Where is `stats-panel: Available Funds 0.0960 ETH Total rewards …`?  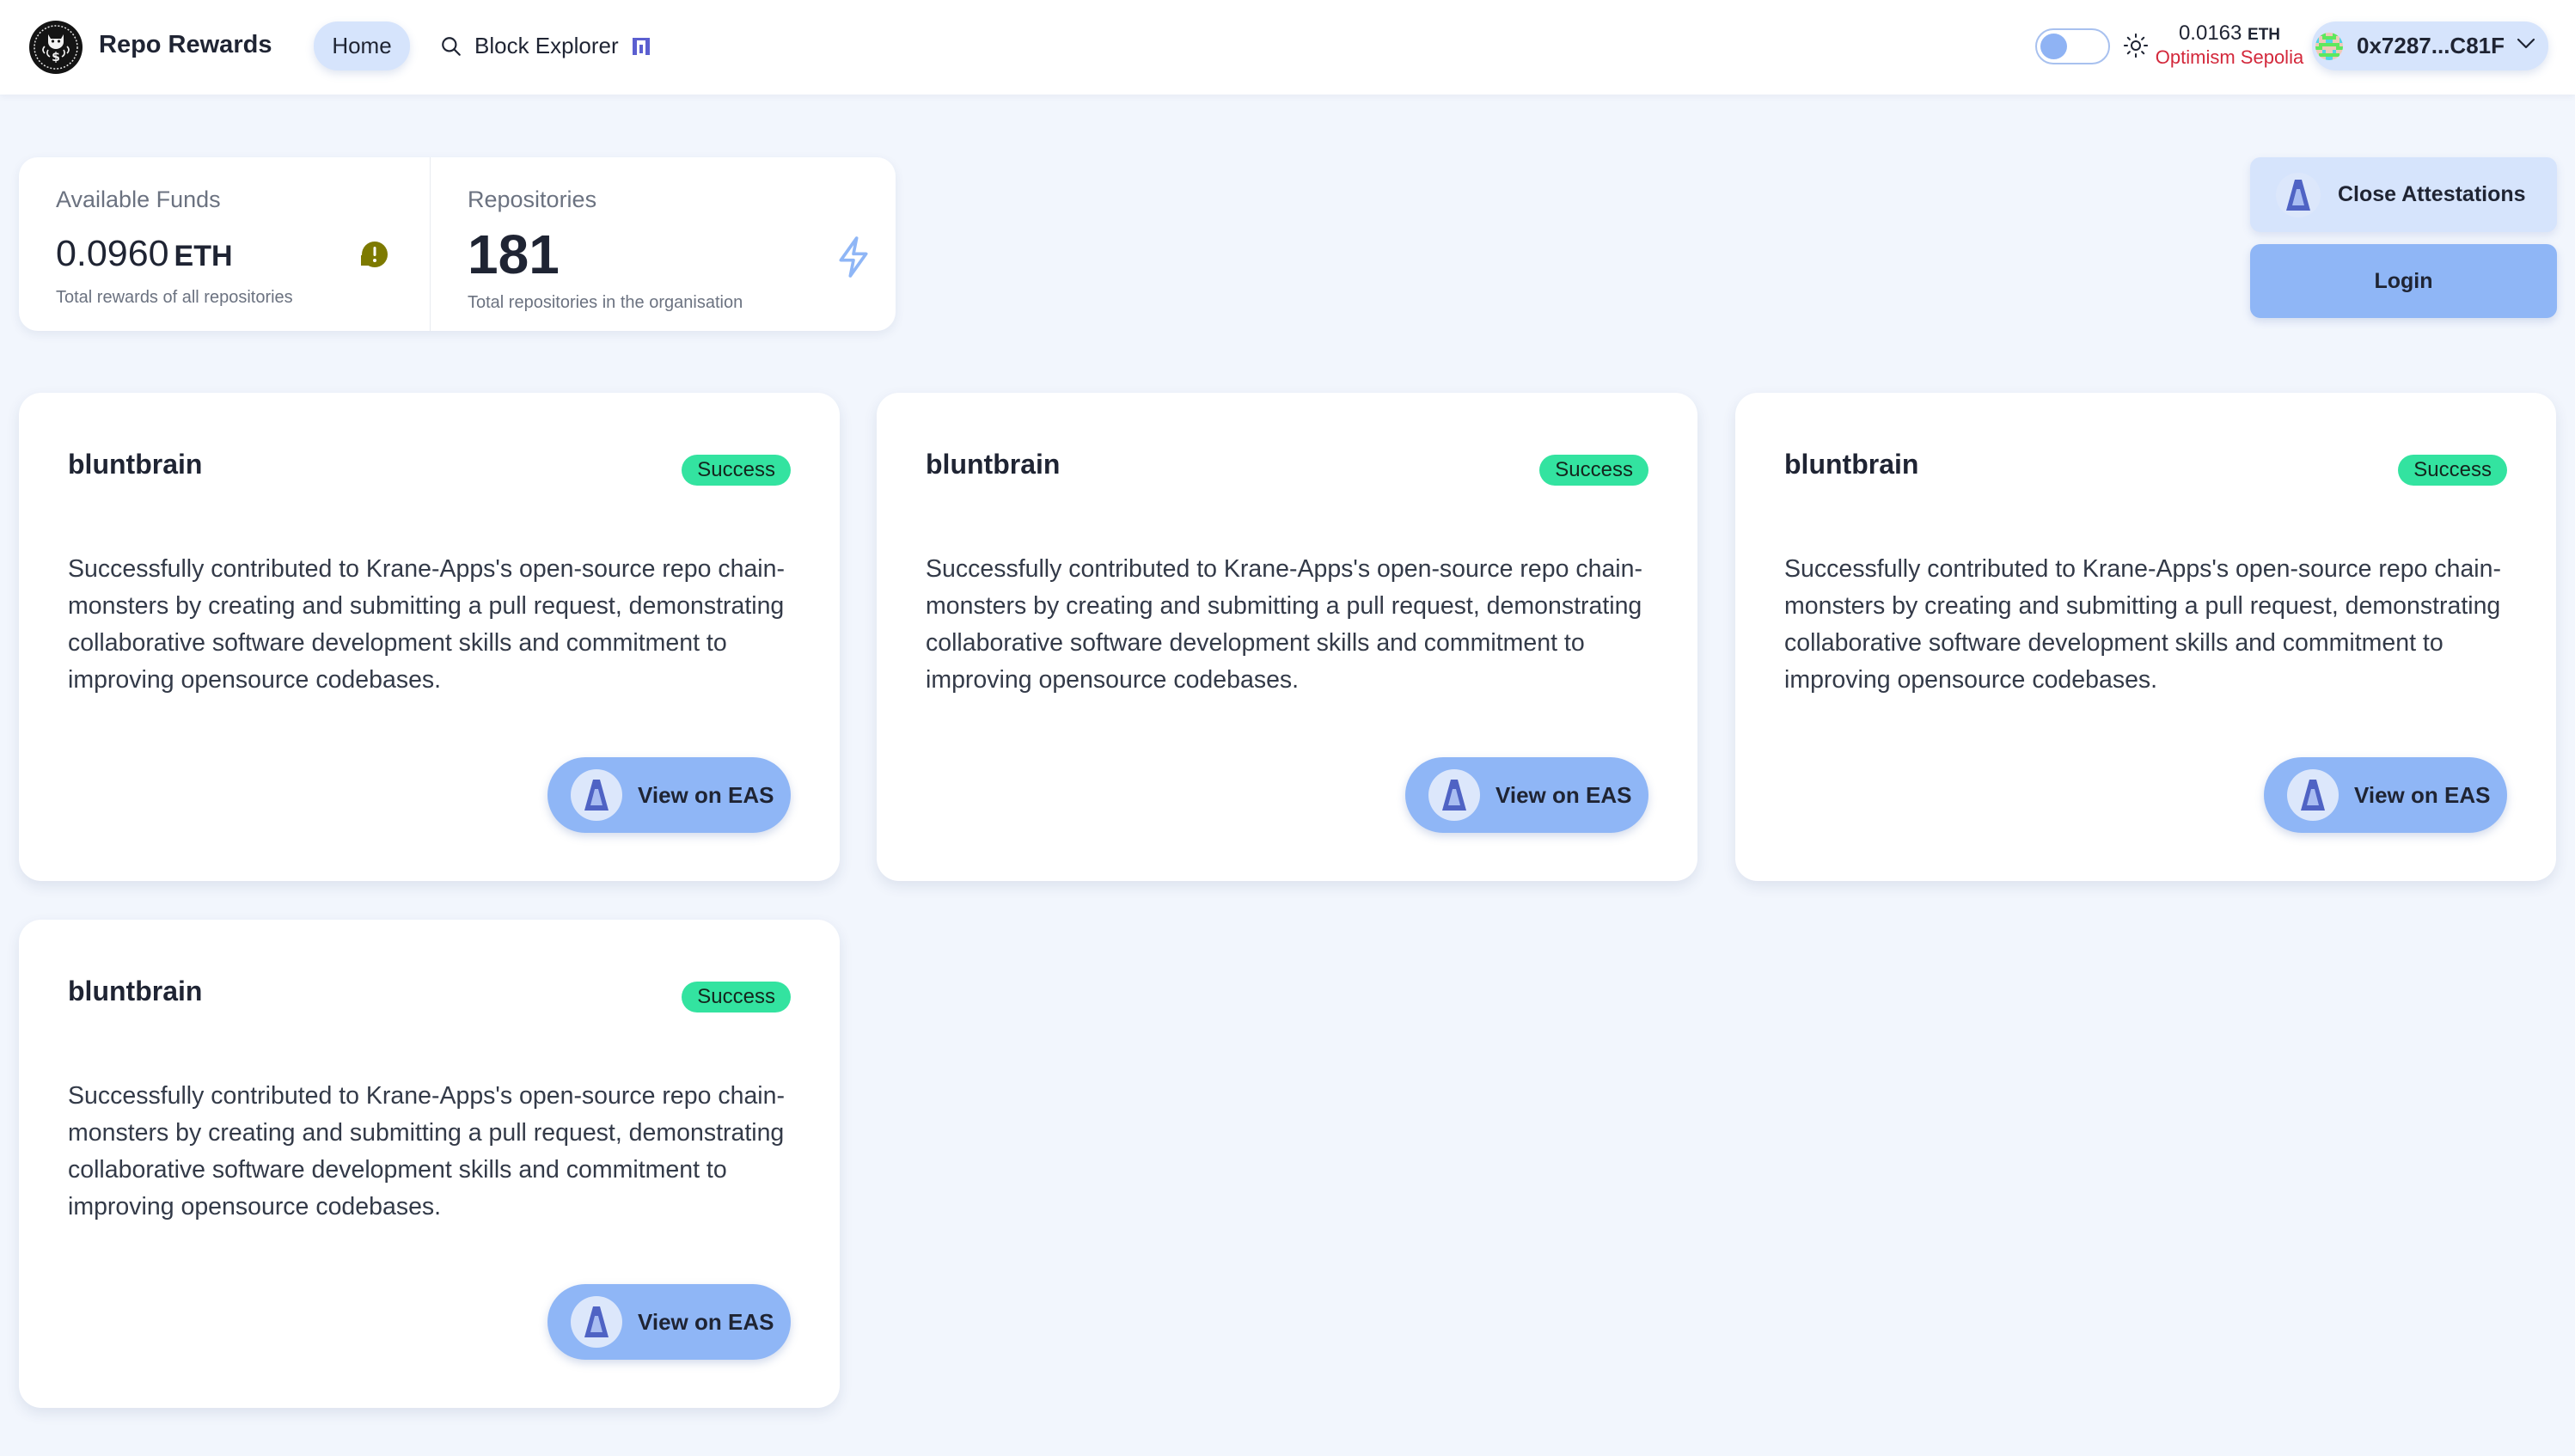
stats-panel: Available Funds 0.0960 ETH Total rewards … is located at coordinates (458, 244).